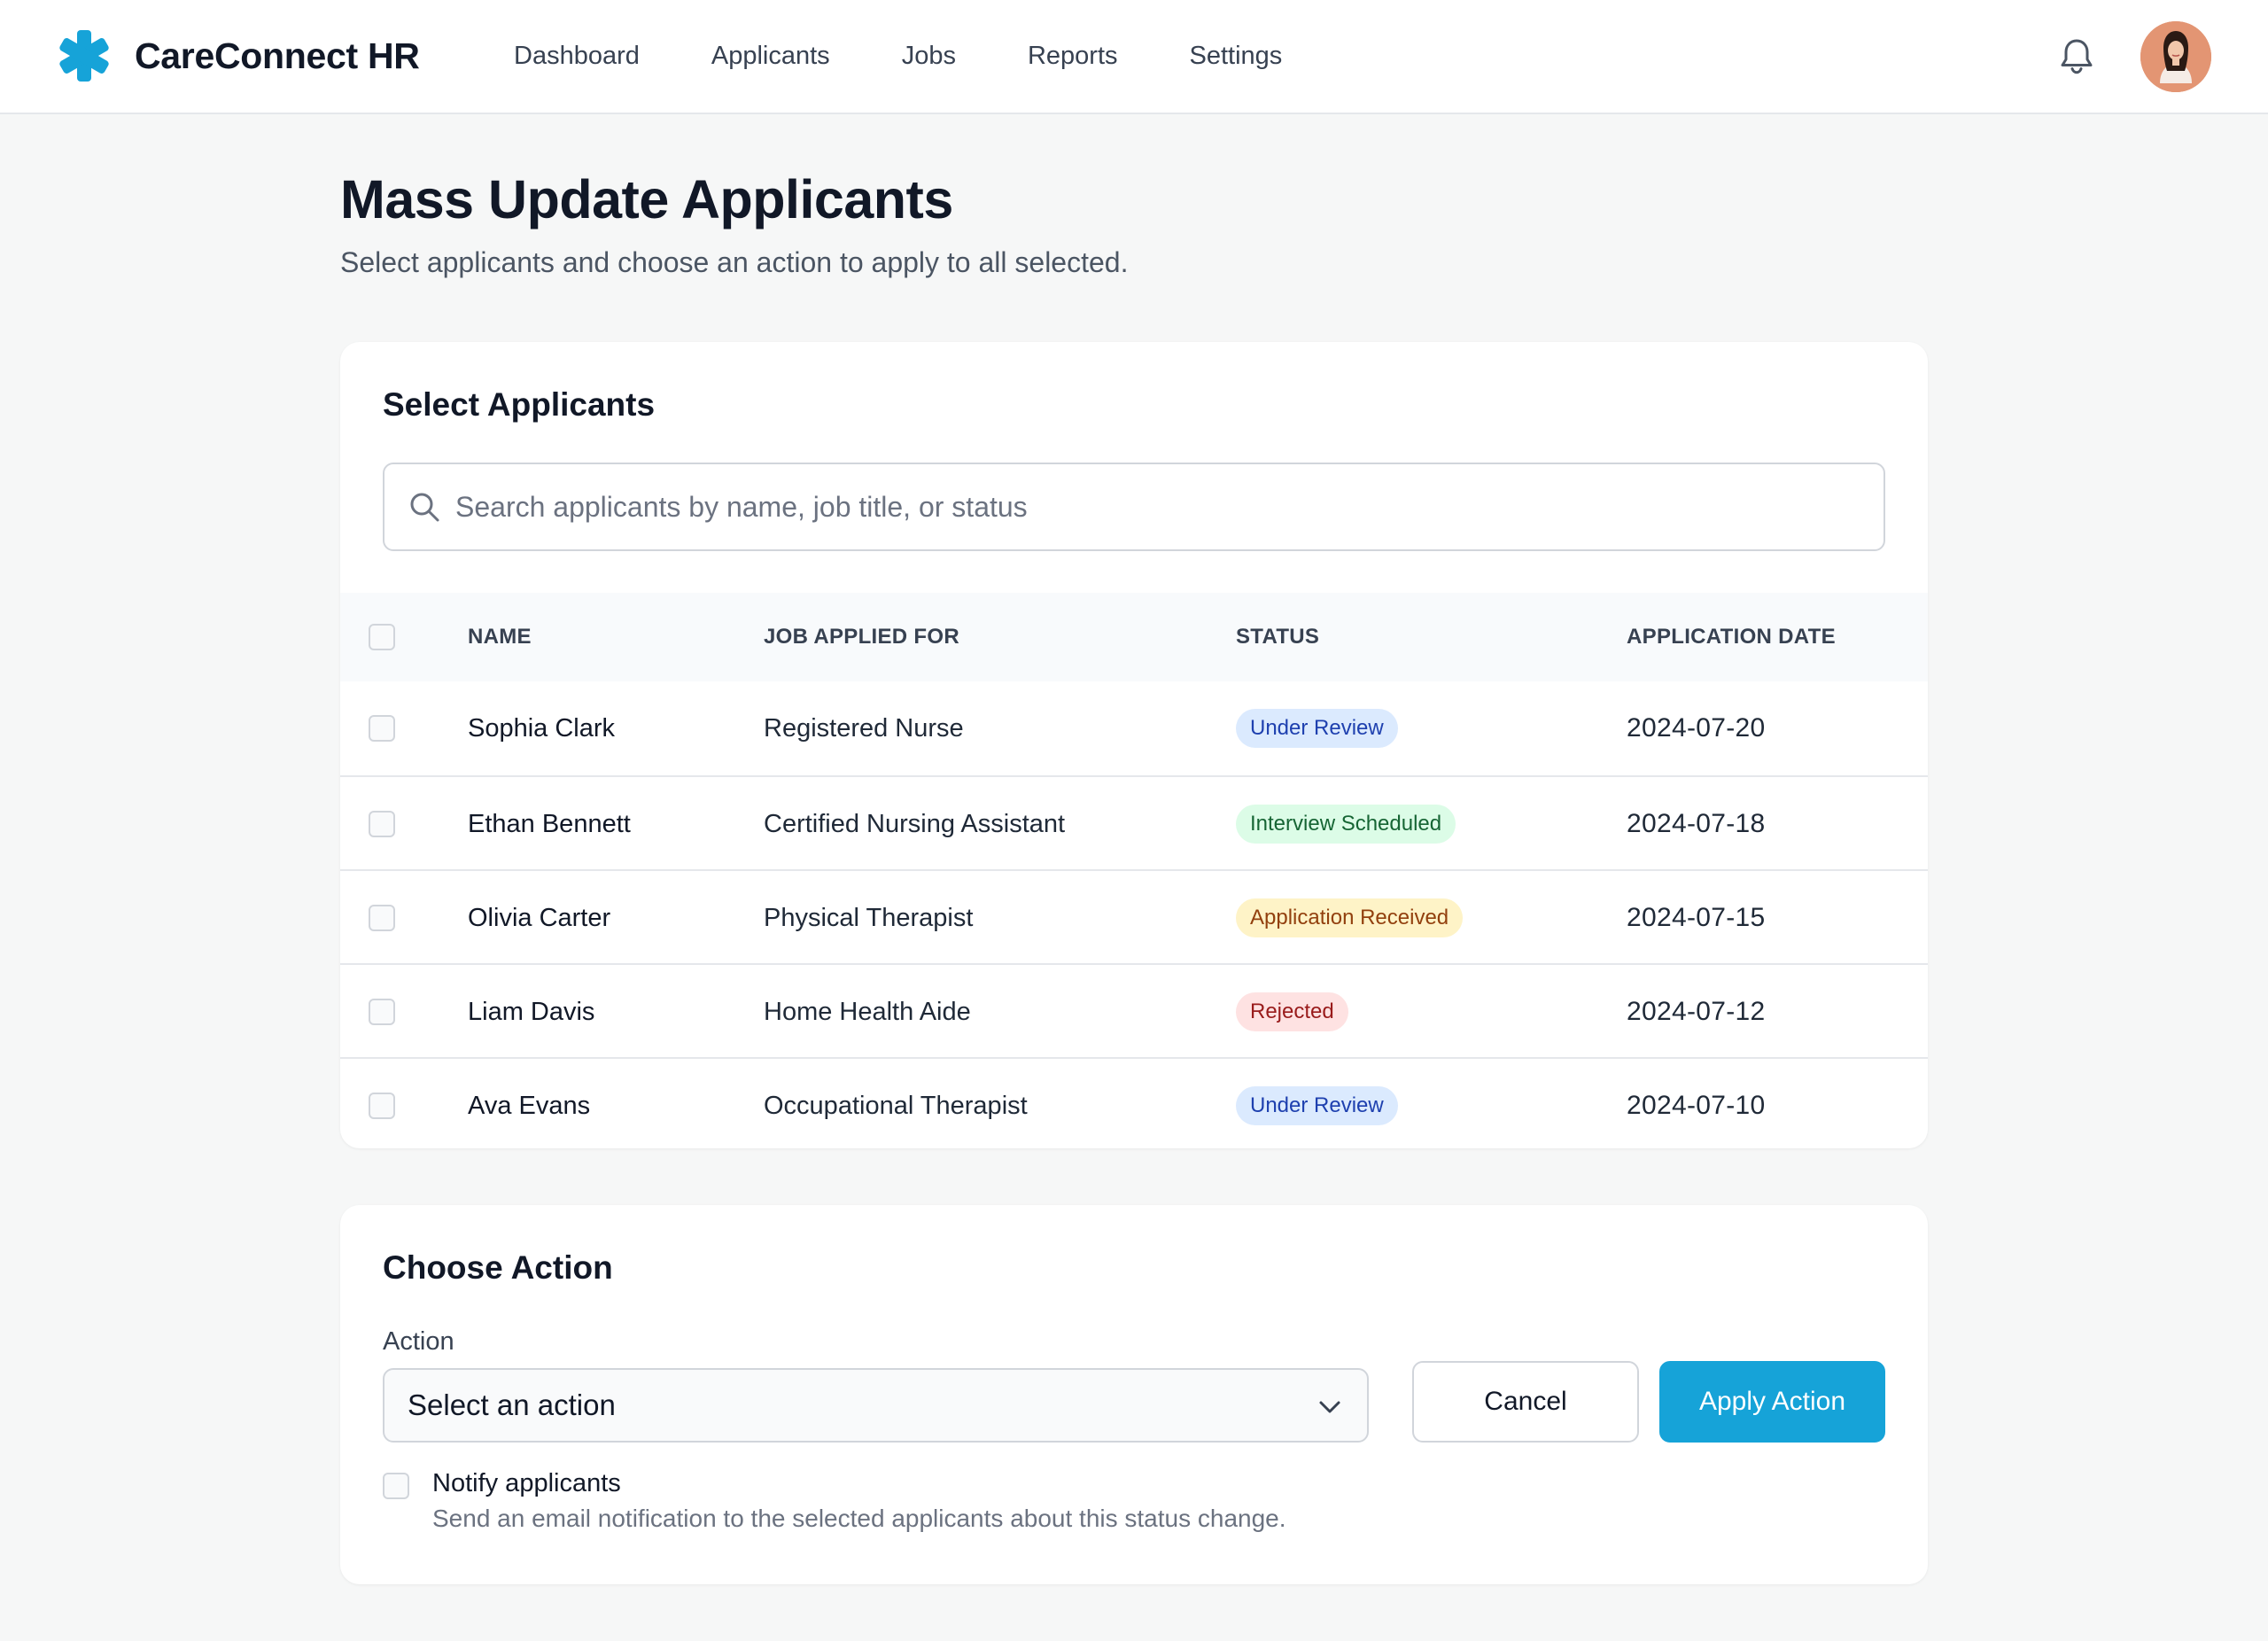 The image size is (2268, 1641). I want to click on search-icon, so click(424, 507).